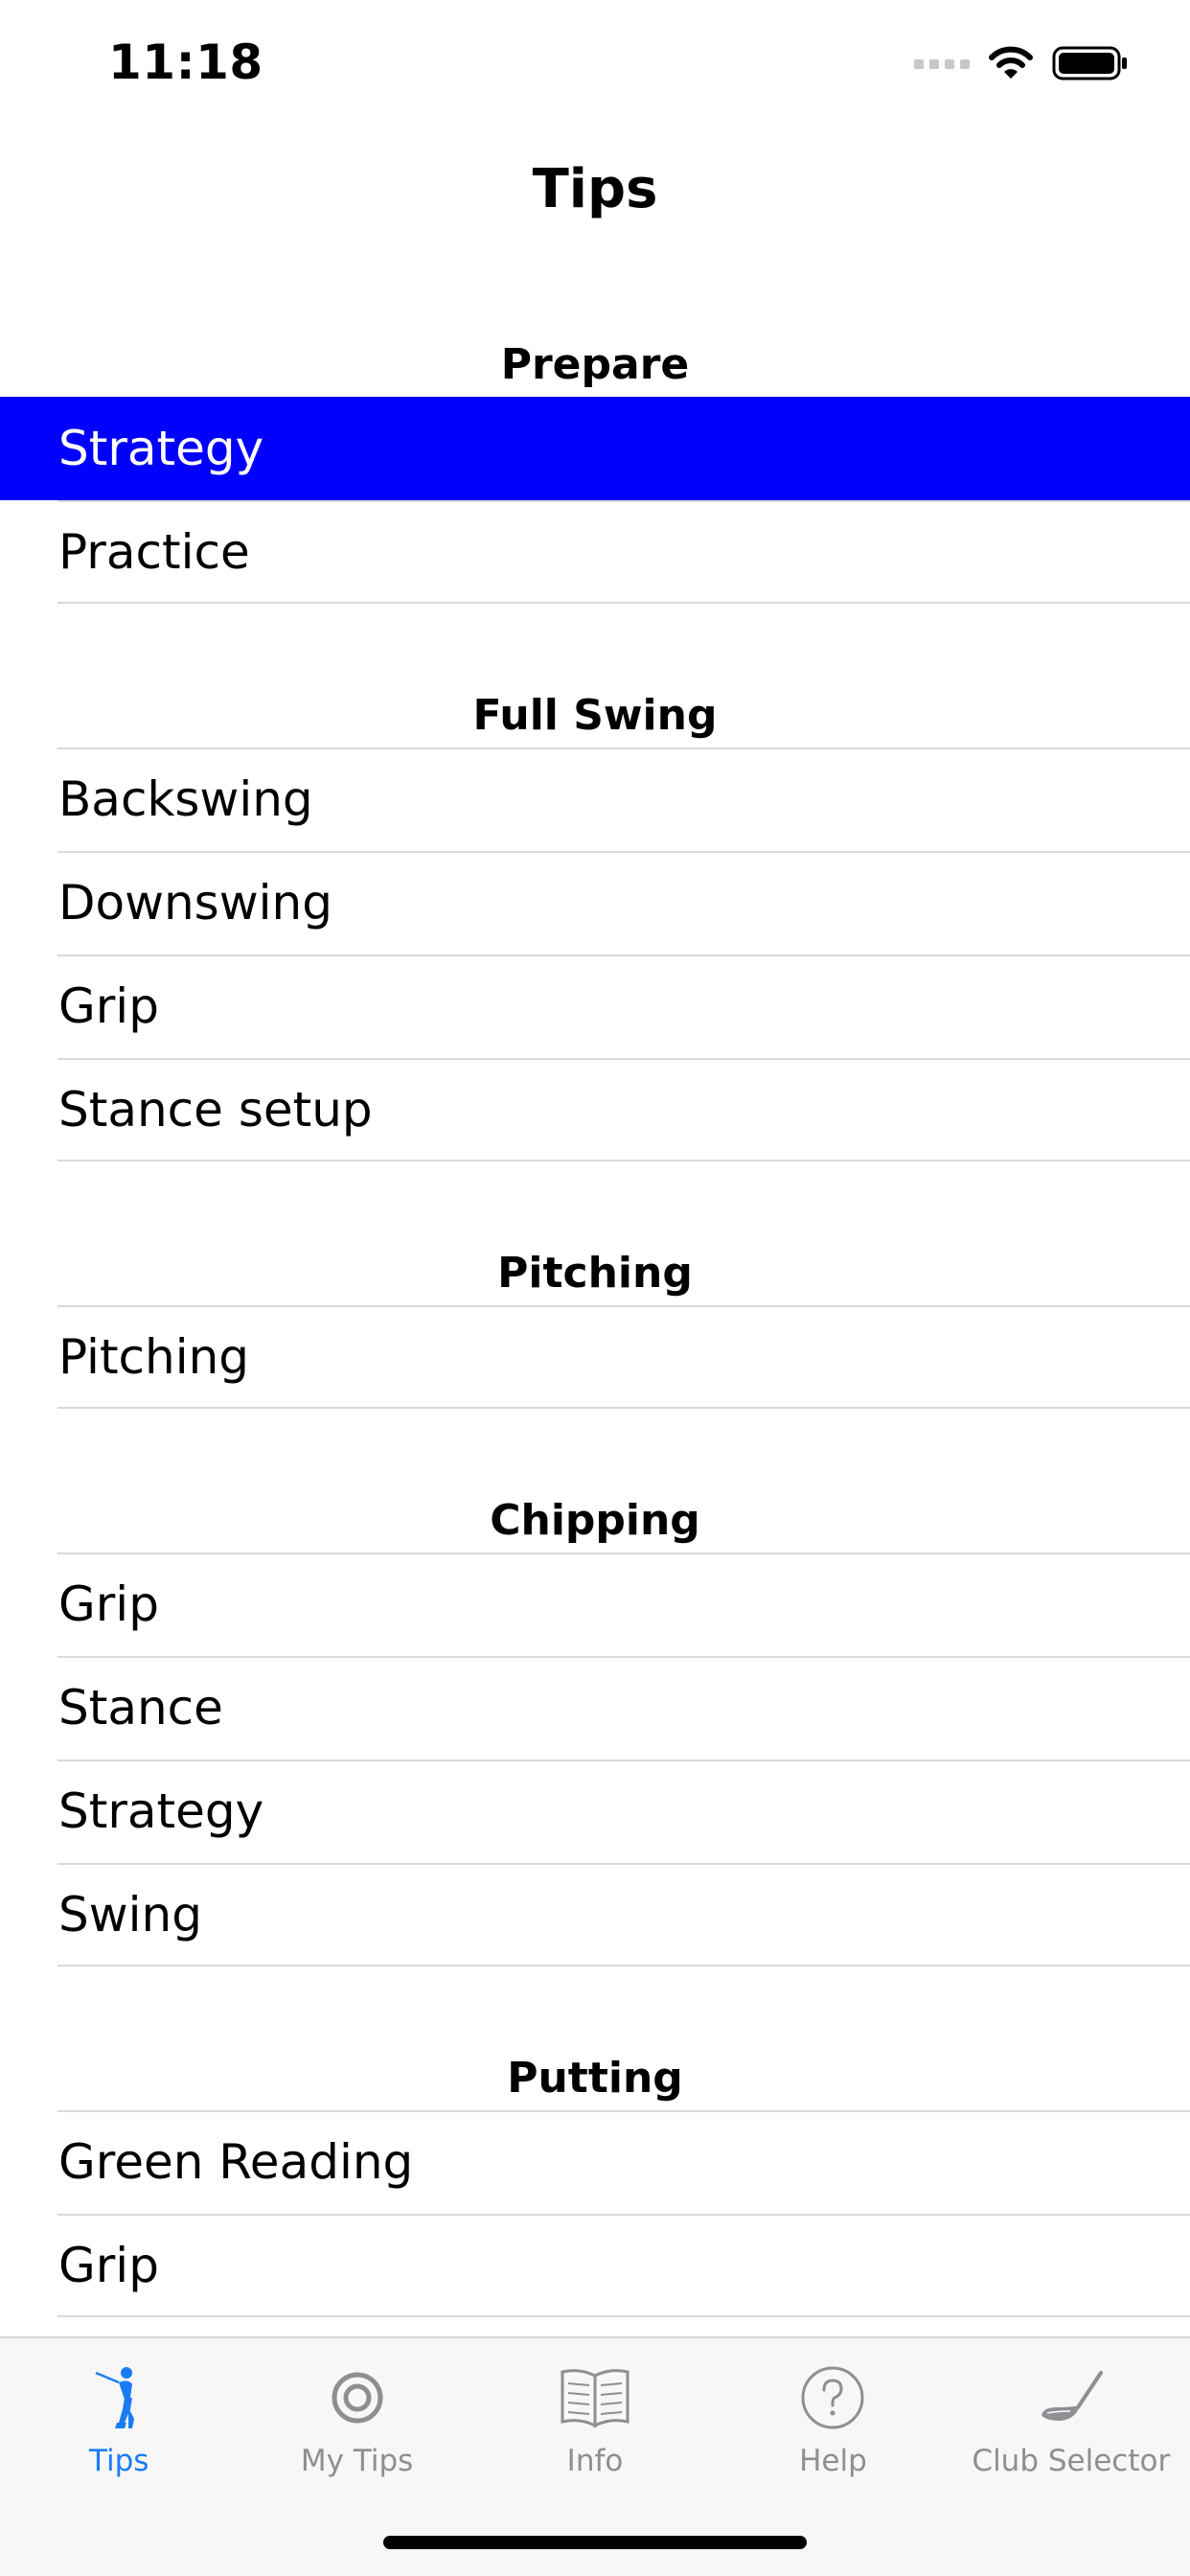  Describe the element at coordinates (595, 63) in the screenshot. I see `status-bar: 11:18` at that location.